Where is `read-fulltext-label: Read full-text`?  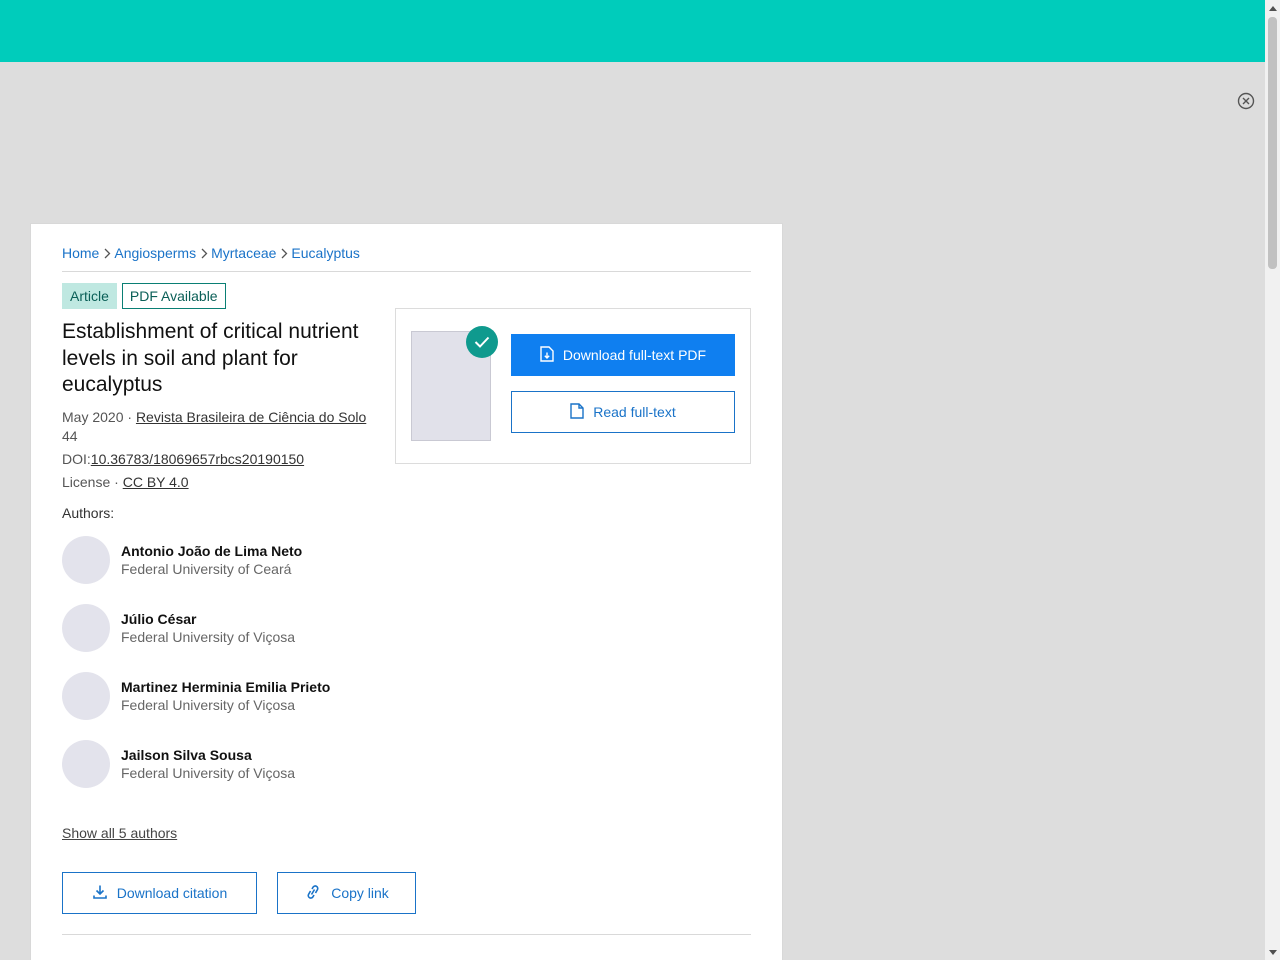
read-fulltext-label: Read full-text is located at coordinates (634, 412).